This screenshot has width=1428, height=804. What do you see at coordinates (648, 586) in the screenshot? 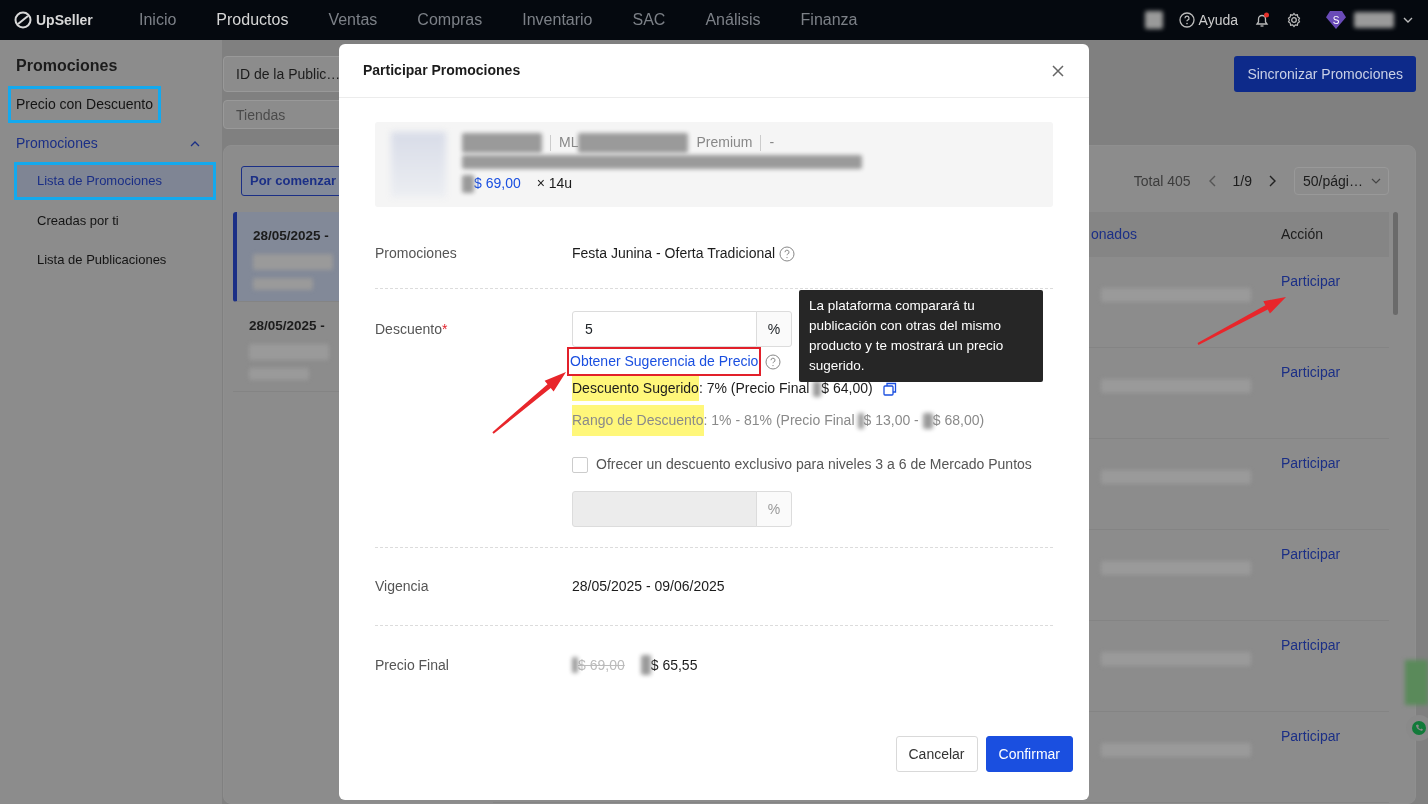
I see `field-value: 28/05/2025 - 09/06/2025` at bounding box center [648, 586].